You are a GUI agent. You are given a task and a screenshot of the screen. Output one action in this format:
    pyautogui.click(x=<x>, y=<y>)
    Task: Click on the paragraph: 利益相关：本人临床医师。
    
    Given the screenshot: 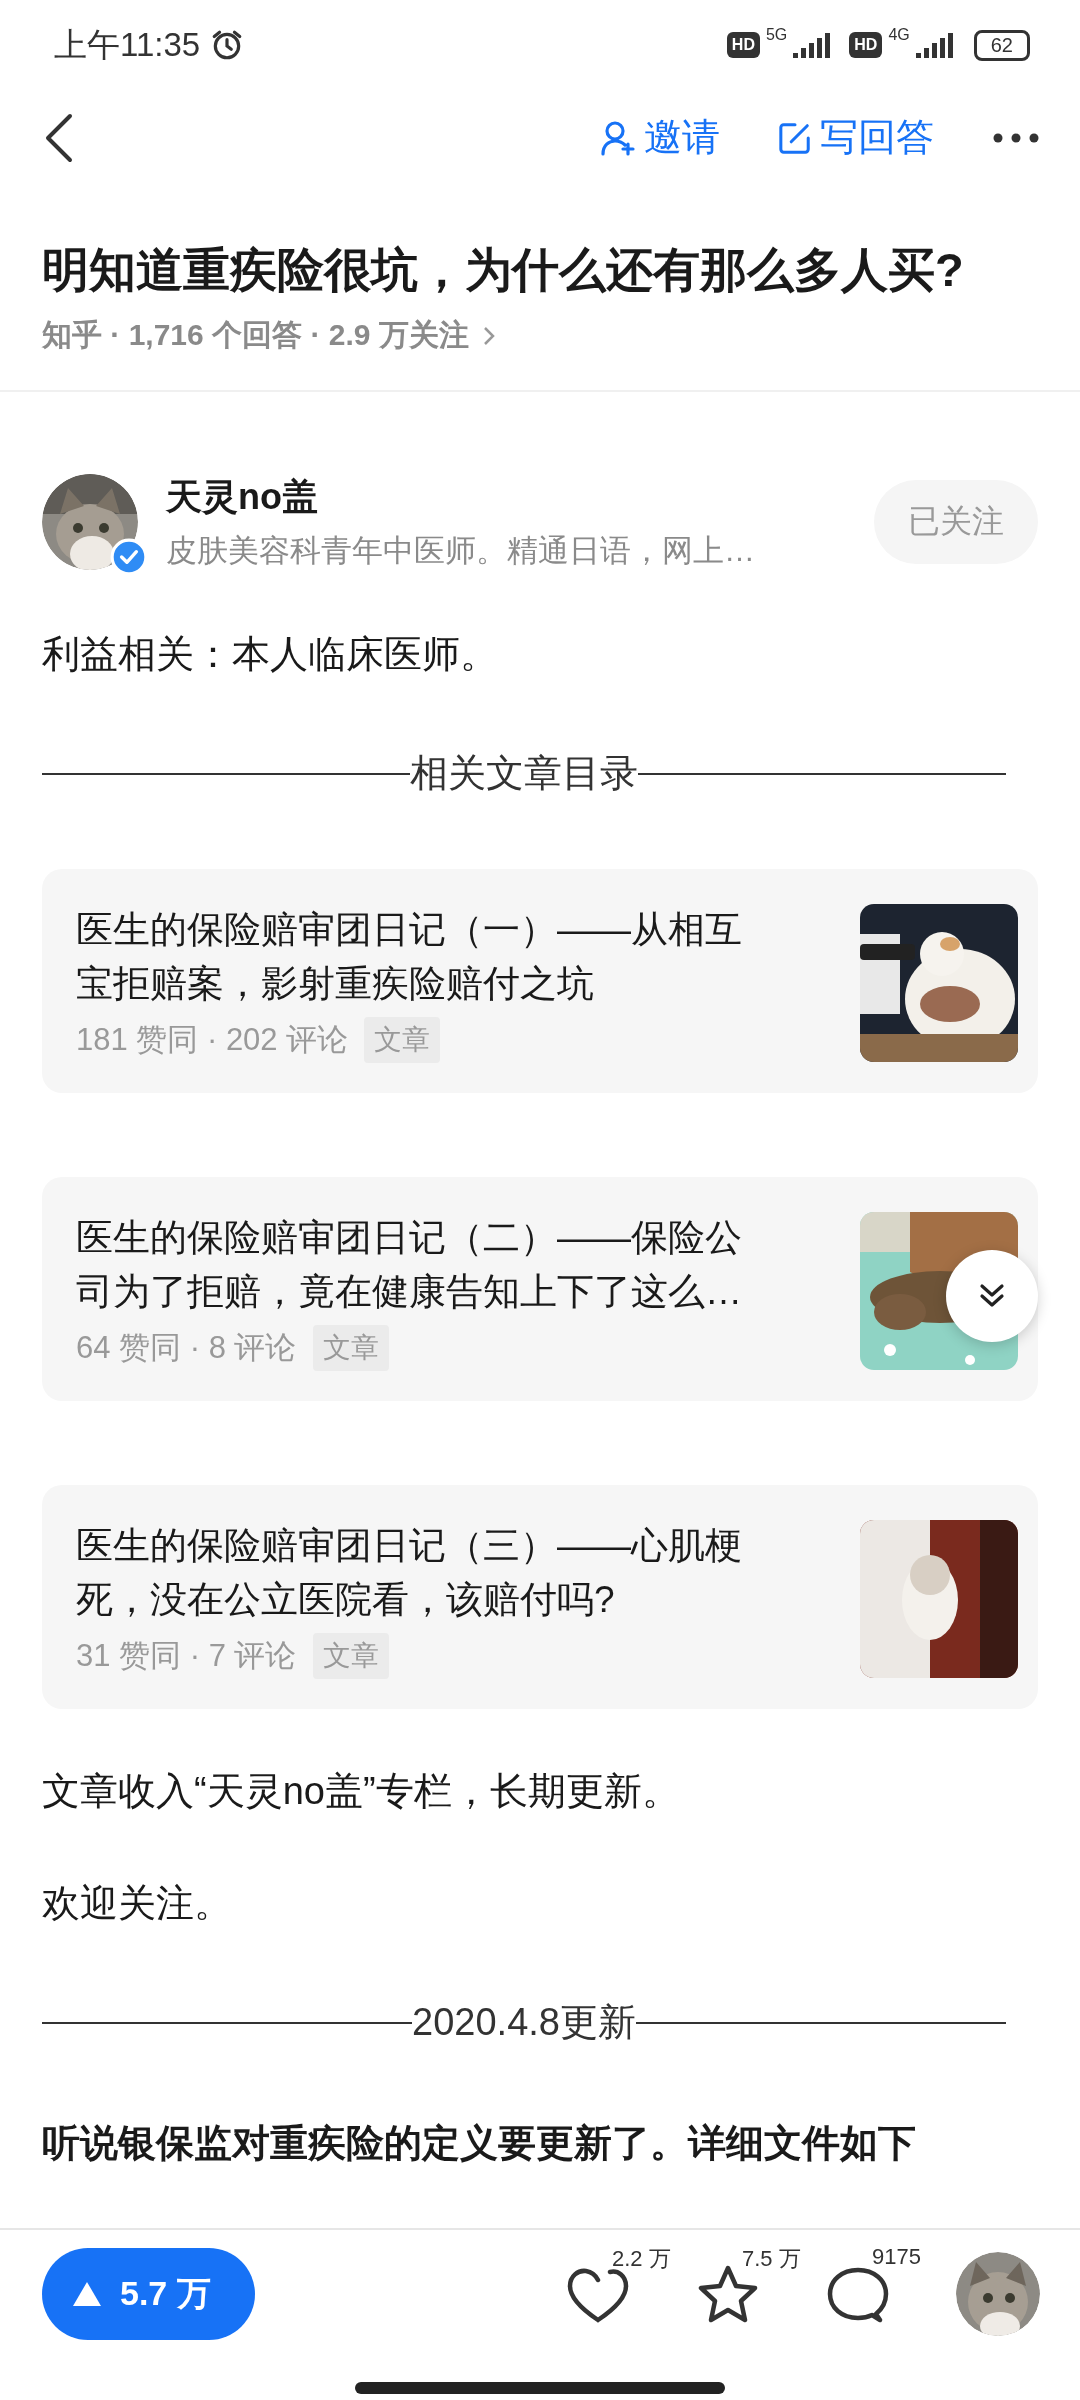 What is the action you would take?
    pyautogui.click(x=270, y=654)
    